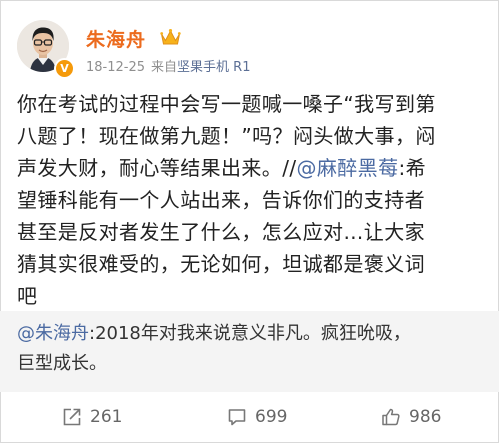 The height and width of the screenshot is (443, 499). I want to click on body-text: 声发大财，耐心等结果出来。//, so click(157, 168).